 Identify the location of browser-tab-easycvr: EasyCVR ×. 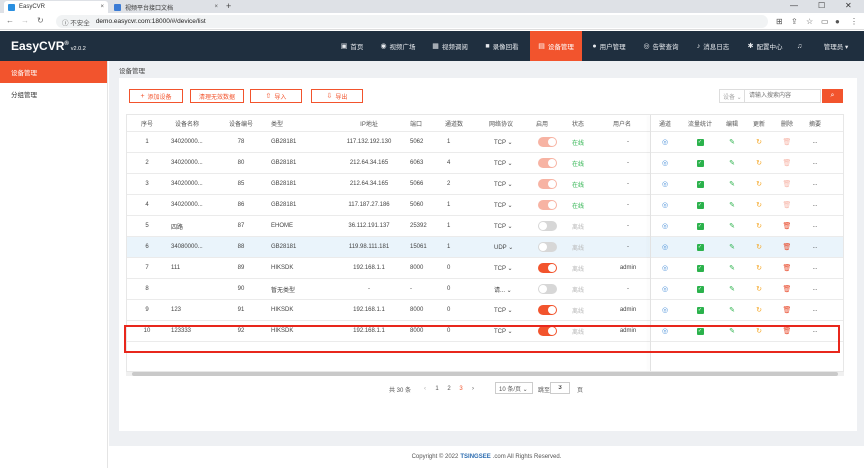
(56, 7).